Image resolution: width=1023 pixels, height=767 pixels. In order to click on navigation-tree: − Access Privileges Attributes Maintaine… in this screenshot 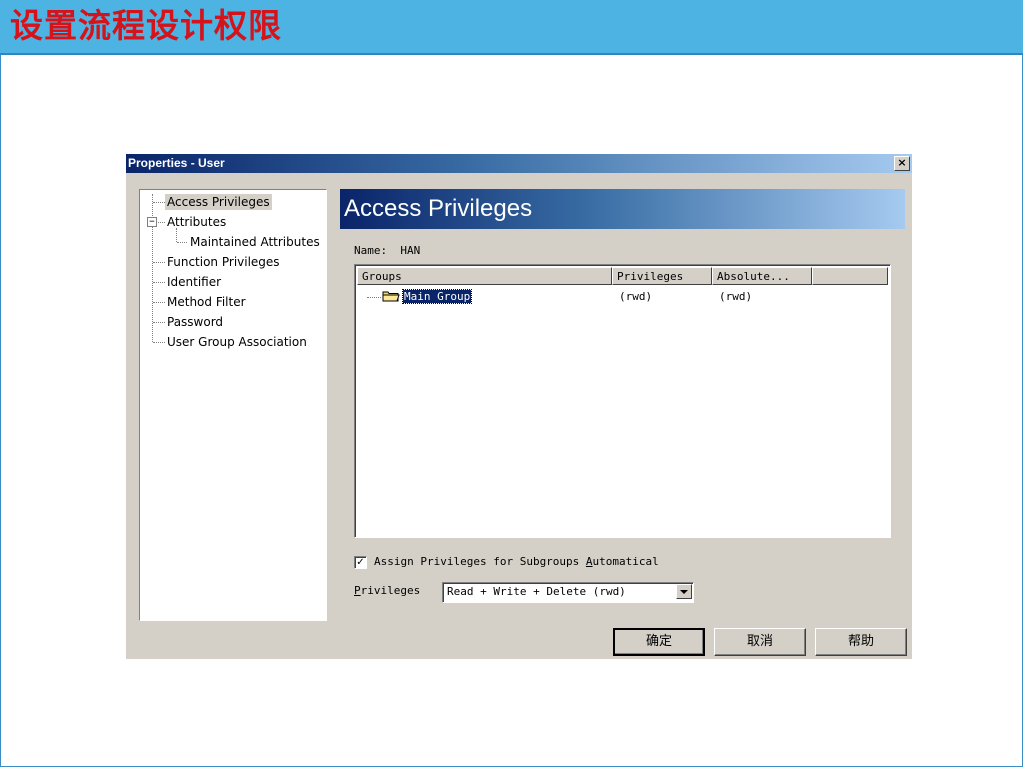, I will do `click(233, 405)`.